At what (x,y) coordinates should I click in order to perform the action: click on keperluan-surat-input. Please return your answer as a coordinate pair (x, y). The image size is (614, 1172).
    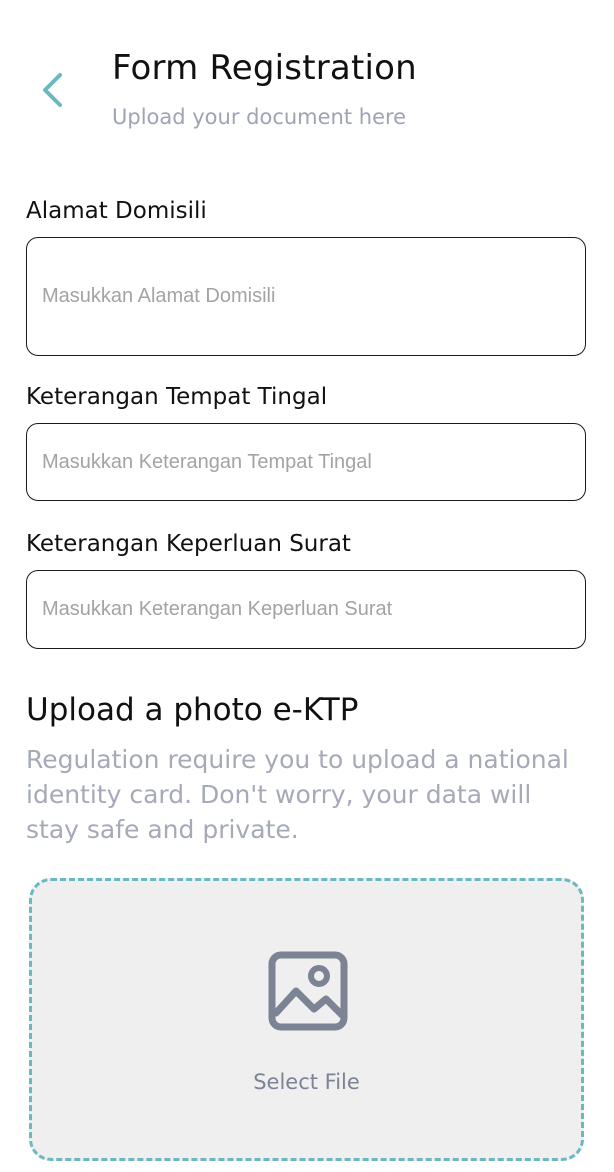
    Looking at the image, I should click on (306, 609).